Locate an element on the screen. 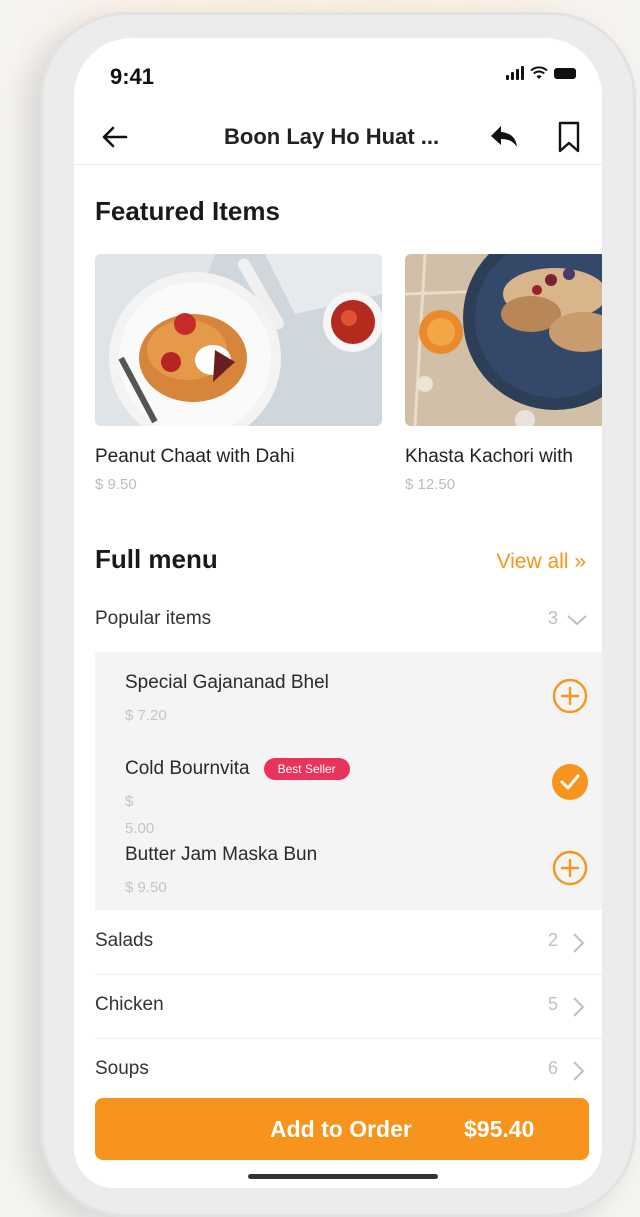  back-arrow-icon is located at coordinates (115, 137).